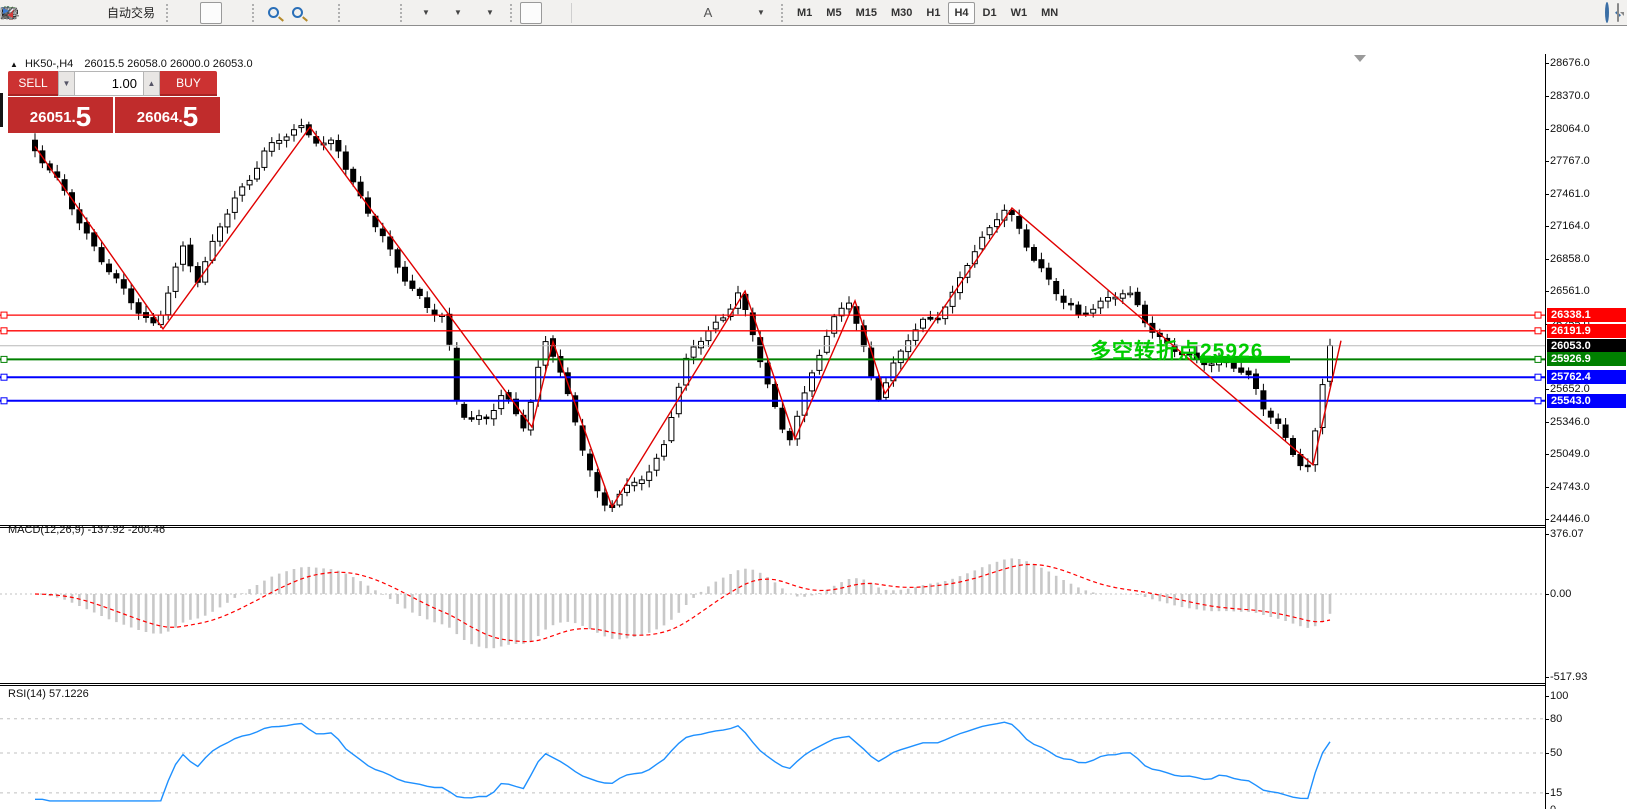  What do you see at coordinates (48, 694) in the screenshot?
I see `rsi-label: RSI(14) 57.1226` at bounding box center [48, 694].